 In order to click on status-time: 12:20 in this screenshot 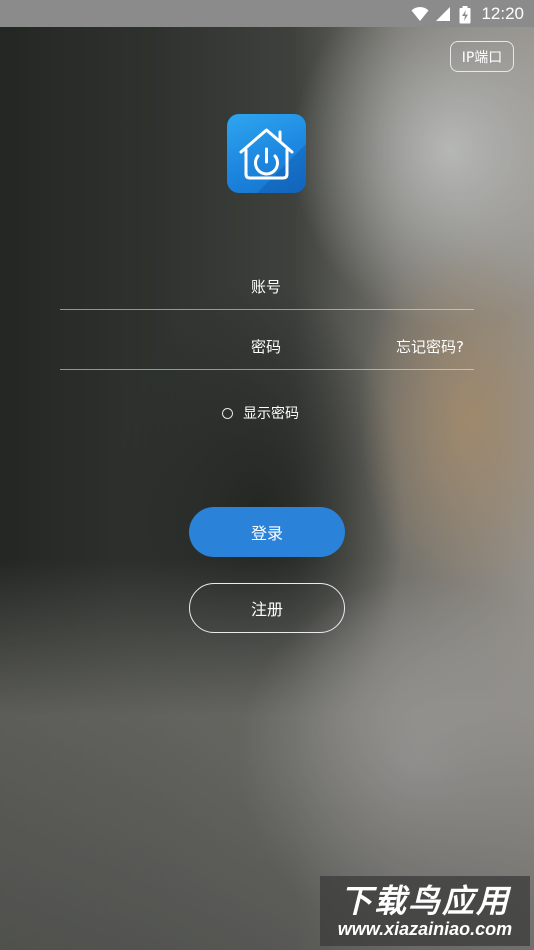, I will do `click(502, 13)`.